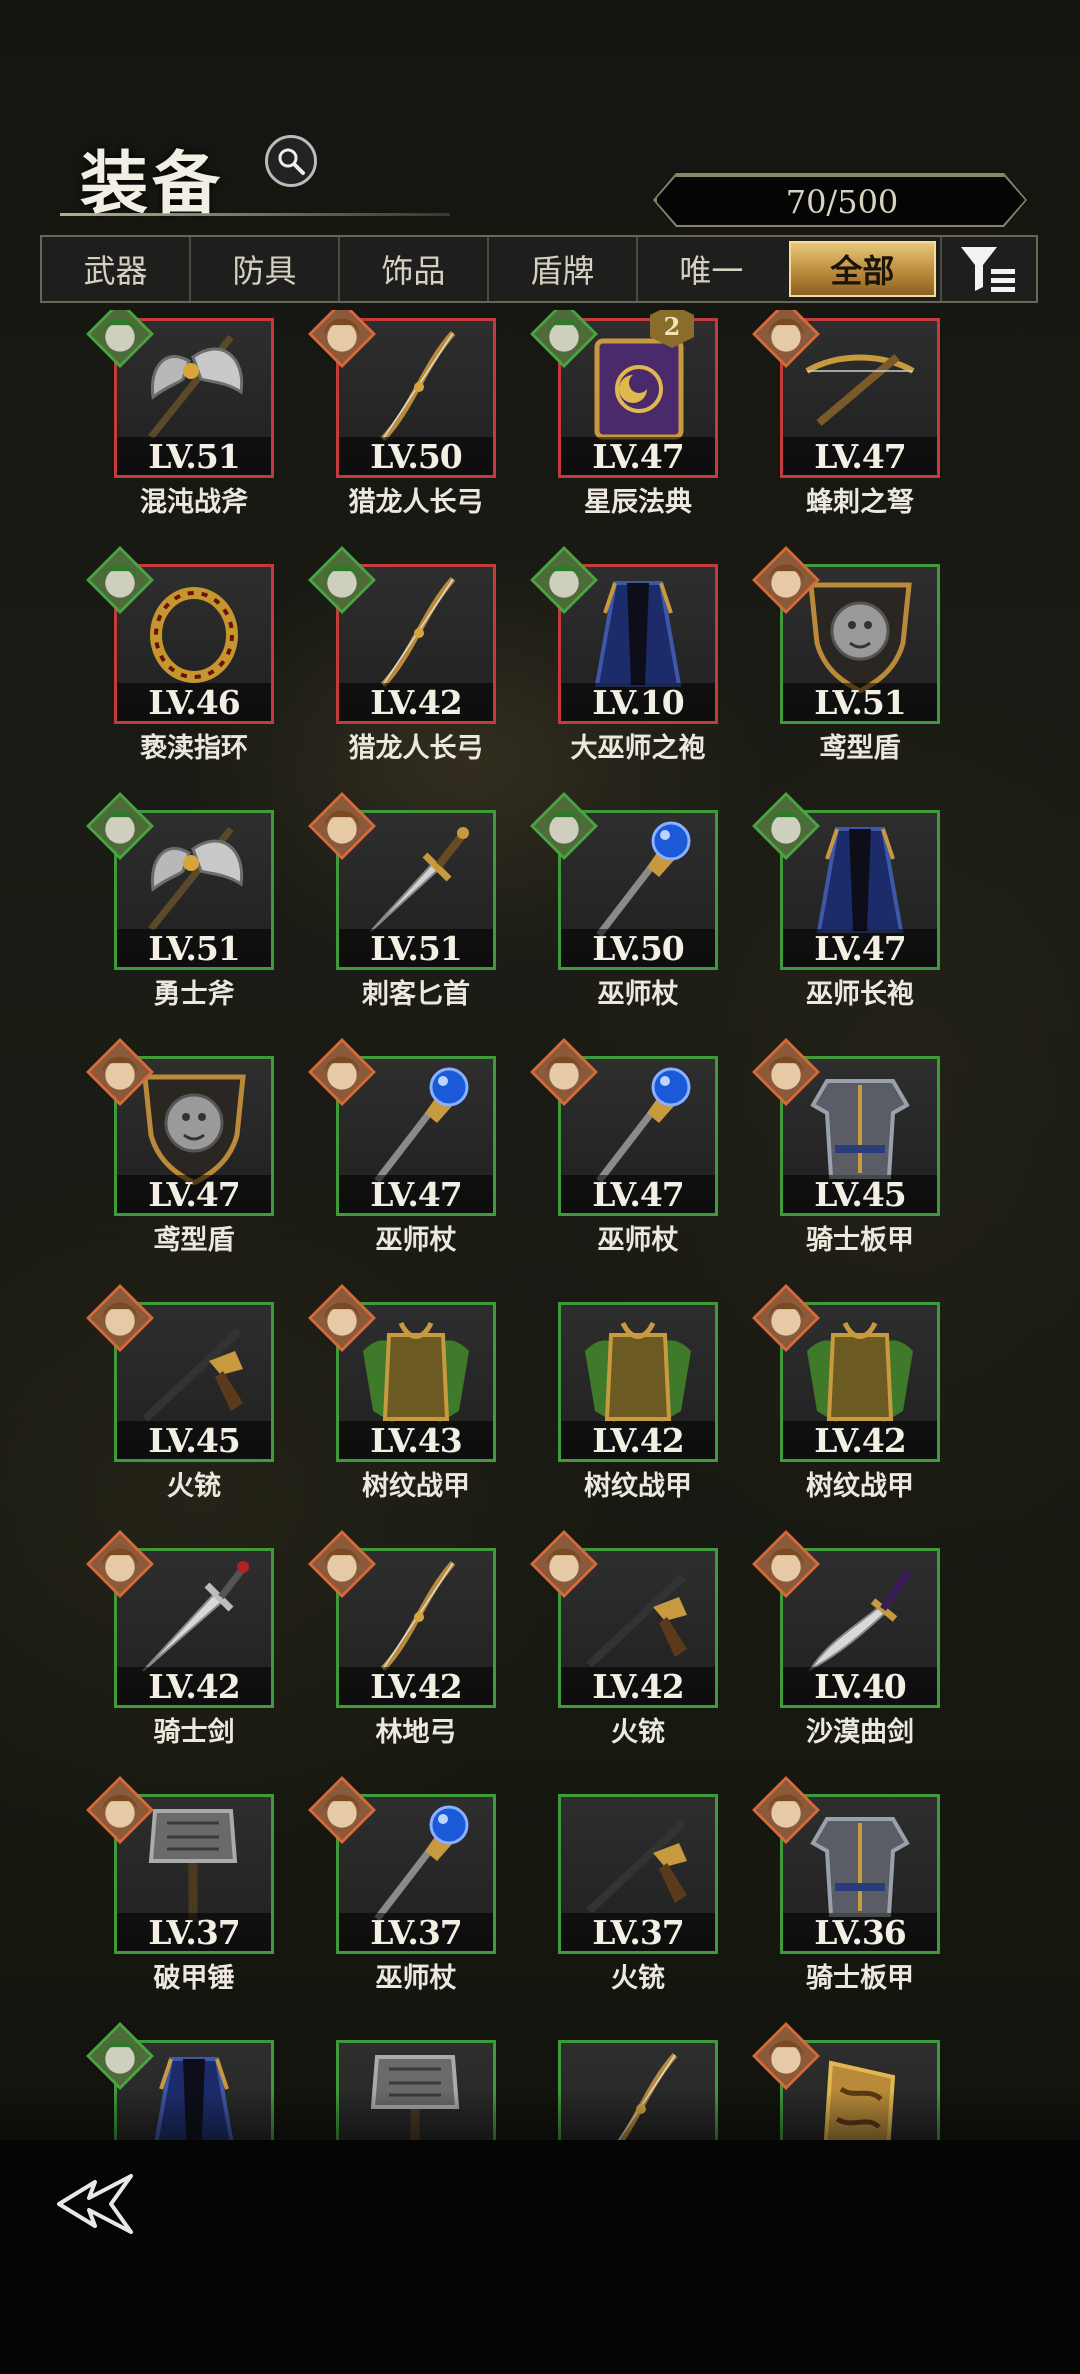 The width and height of the screenshot is (1080, 2374). I want to click on item-name: 刺客匕首, so click(416, 994).